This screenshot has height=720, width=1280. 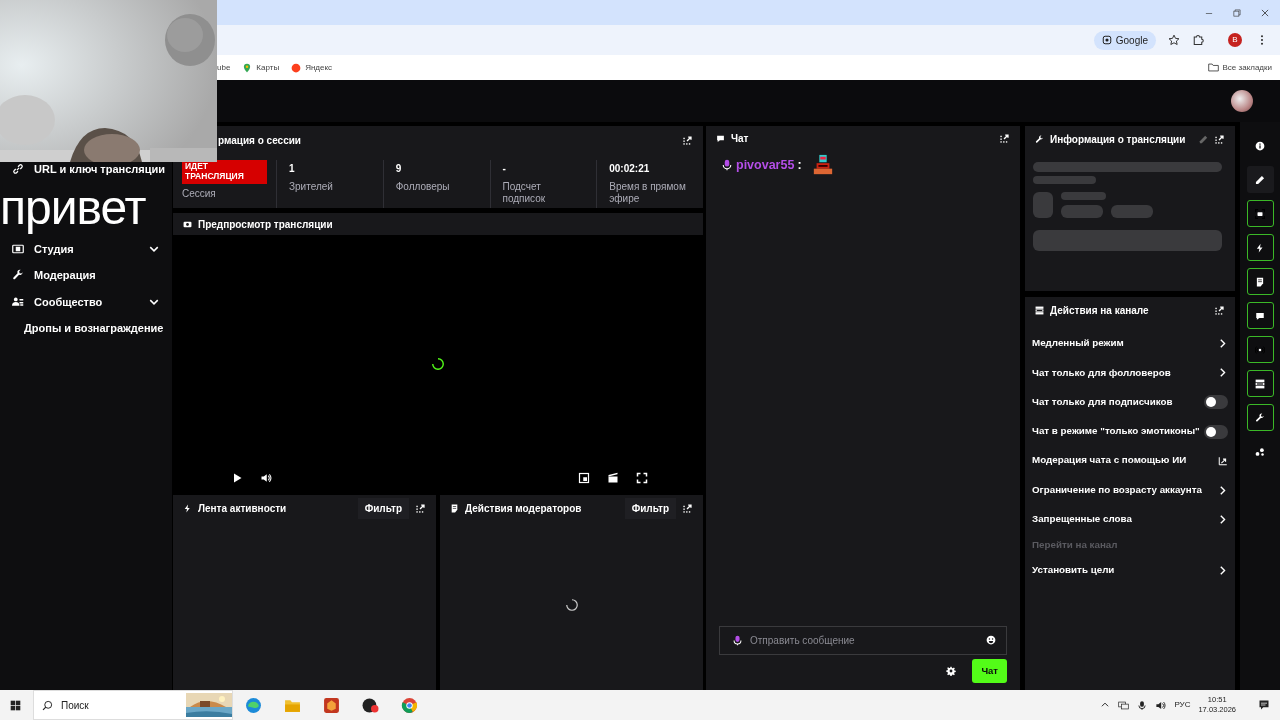 I want to click on puzzle-icon, so click(x=1198, y=40).